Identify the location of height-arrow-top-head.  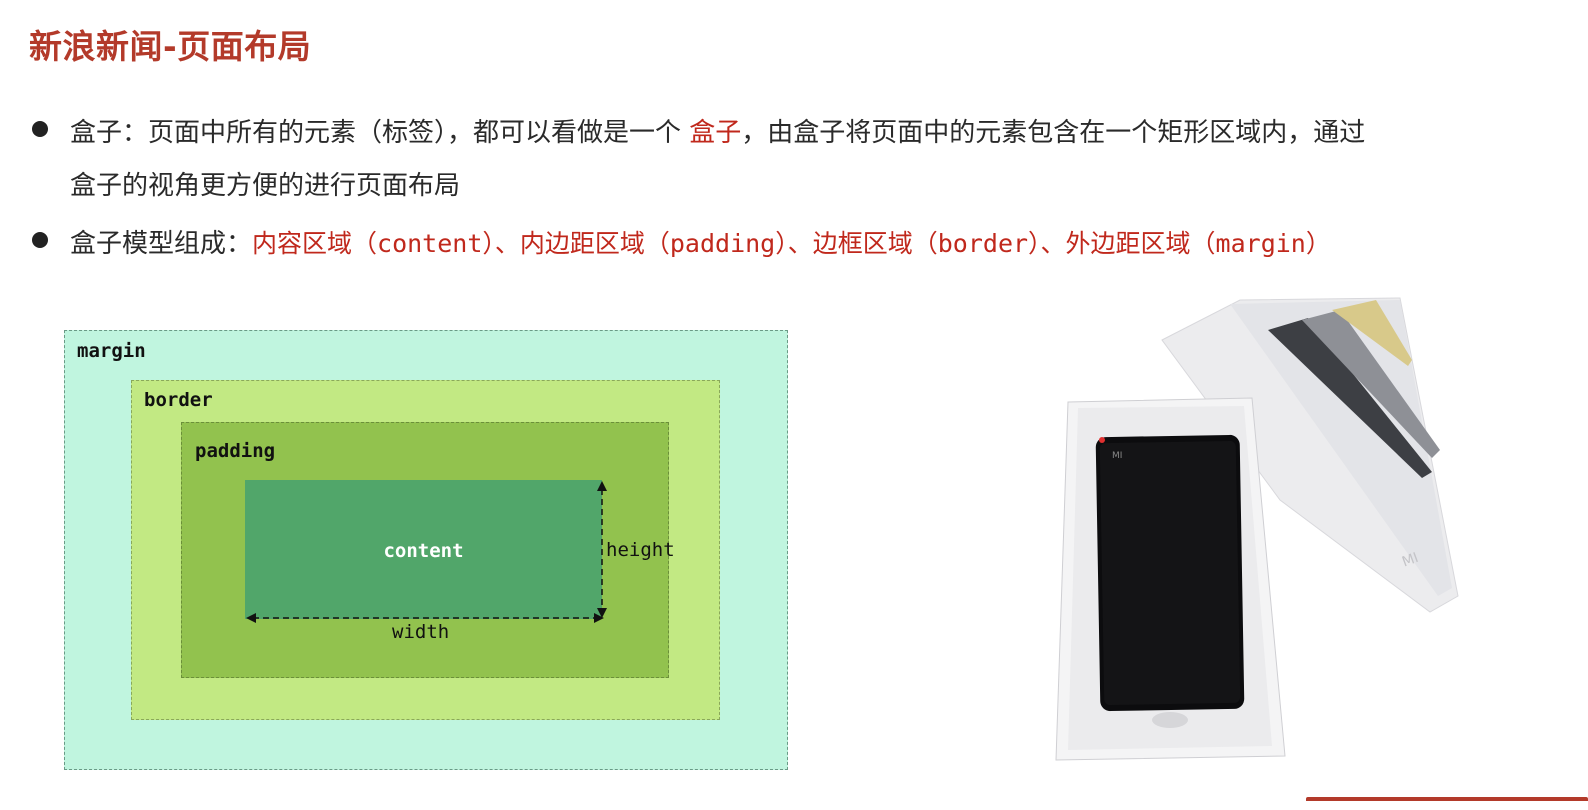
(602, 486).